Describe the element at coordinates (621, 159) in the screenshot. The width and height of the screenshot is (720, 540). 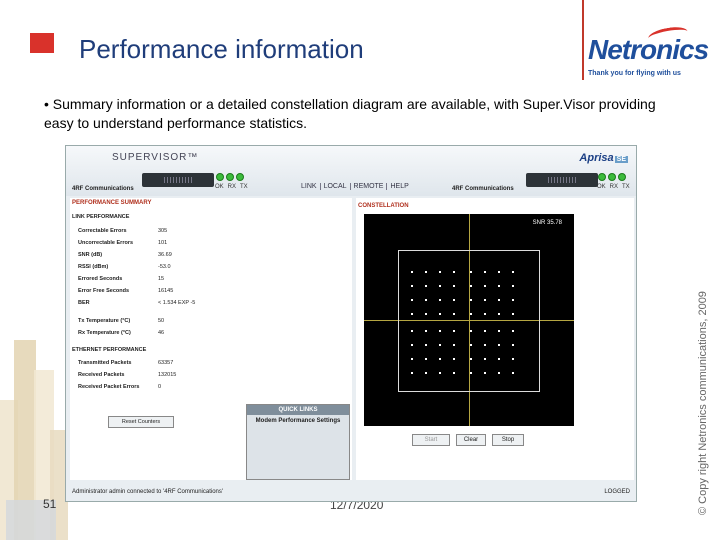
I see `aprisa-logo-tag: SE` at that location.